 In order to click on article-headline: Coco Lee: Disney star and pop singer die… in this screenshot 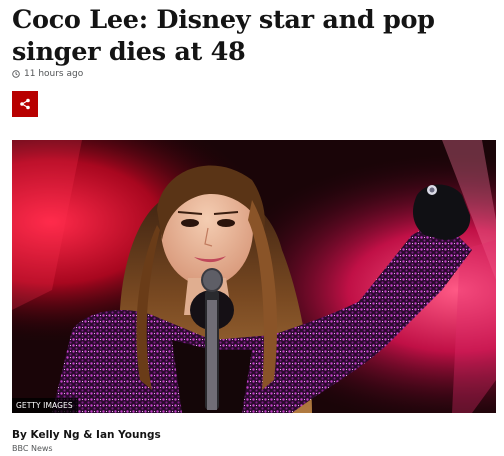, I will do `click(223, 36)`.